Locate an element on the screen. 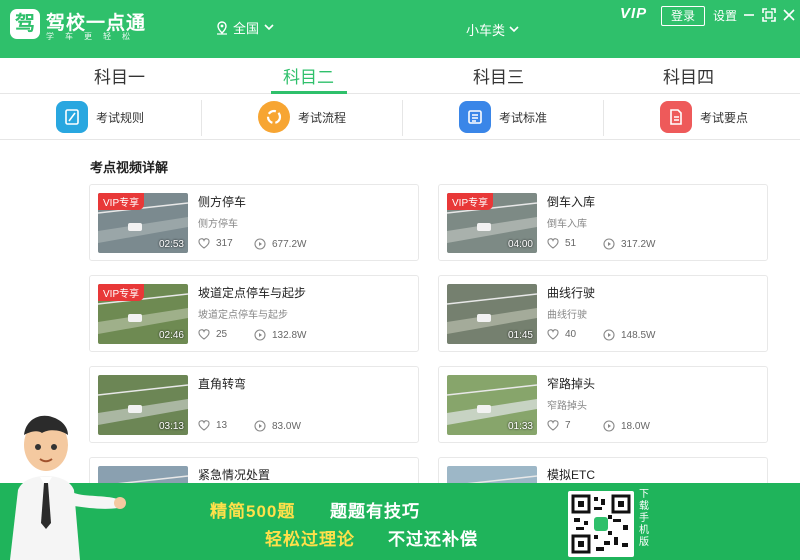 The image size is (800, 560). like-count: 7 is located at coordinates (559, 425).